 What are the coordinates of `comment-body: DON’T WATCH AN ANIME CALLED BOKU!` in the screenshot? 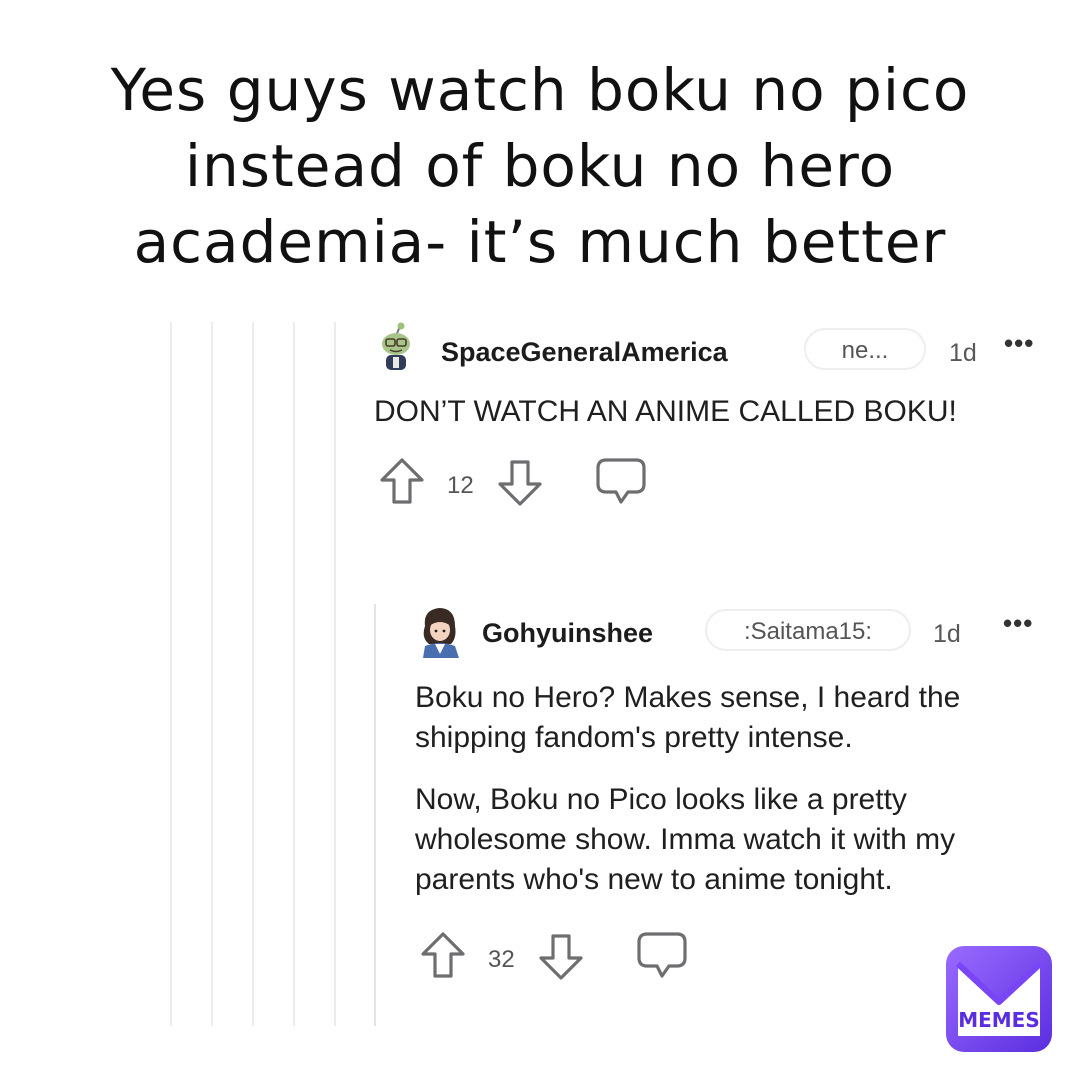 It's located at (684, 412).